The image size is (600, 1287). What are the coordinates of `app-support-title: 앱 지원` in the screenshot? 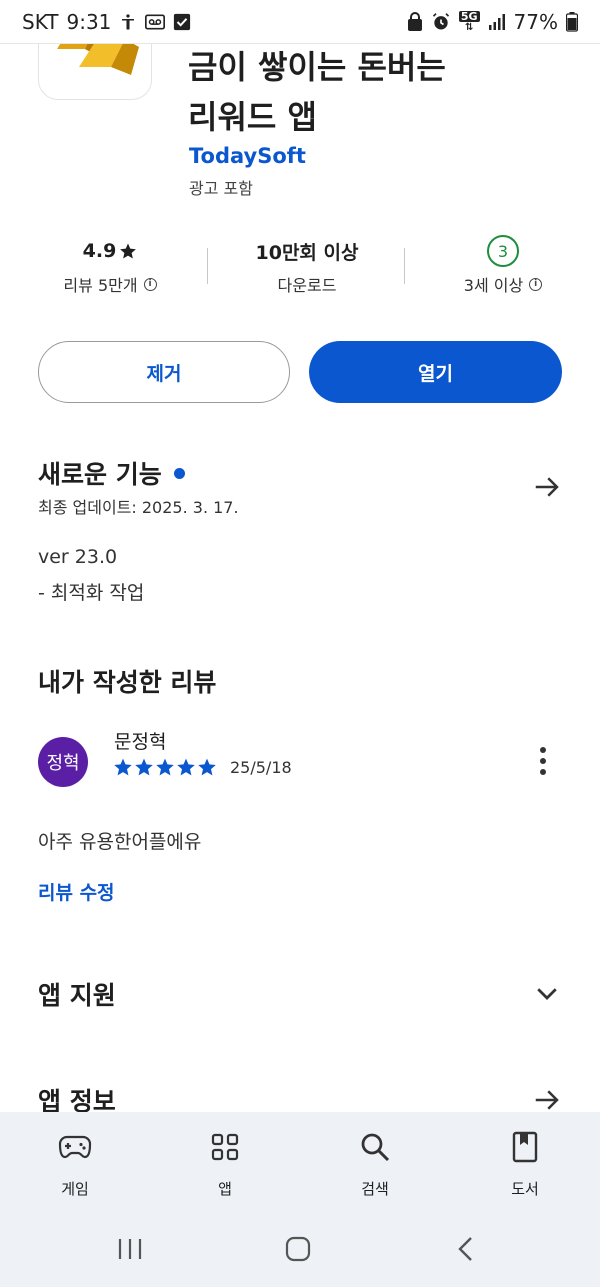 It's located at (77, 995).